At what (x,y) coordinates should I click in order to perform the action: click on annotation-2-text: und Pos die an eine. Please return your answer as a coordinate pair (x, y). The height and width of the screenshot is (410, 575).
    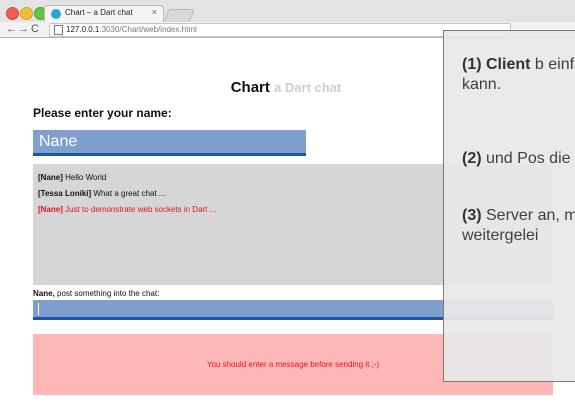
    Looking at the image, I should click on (530, 158).